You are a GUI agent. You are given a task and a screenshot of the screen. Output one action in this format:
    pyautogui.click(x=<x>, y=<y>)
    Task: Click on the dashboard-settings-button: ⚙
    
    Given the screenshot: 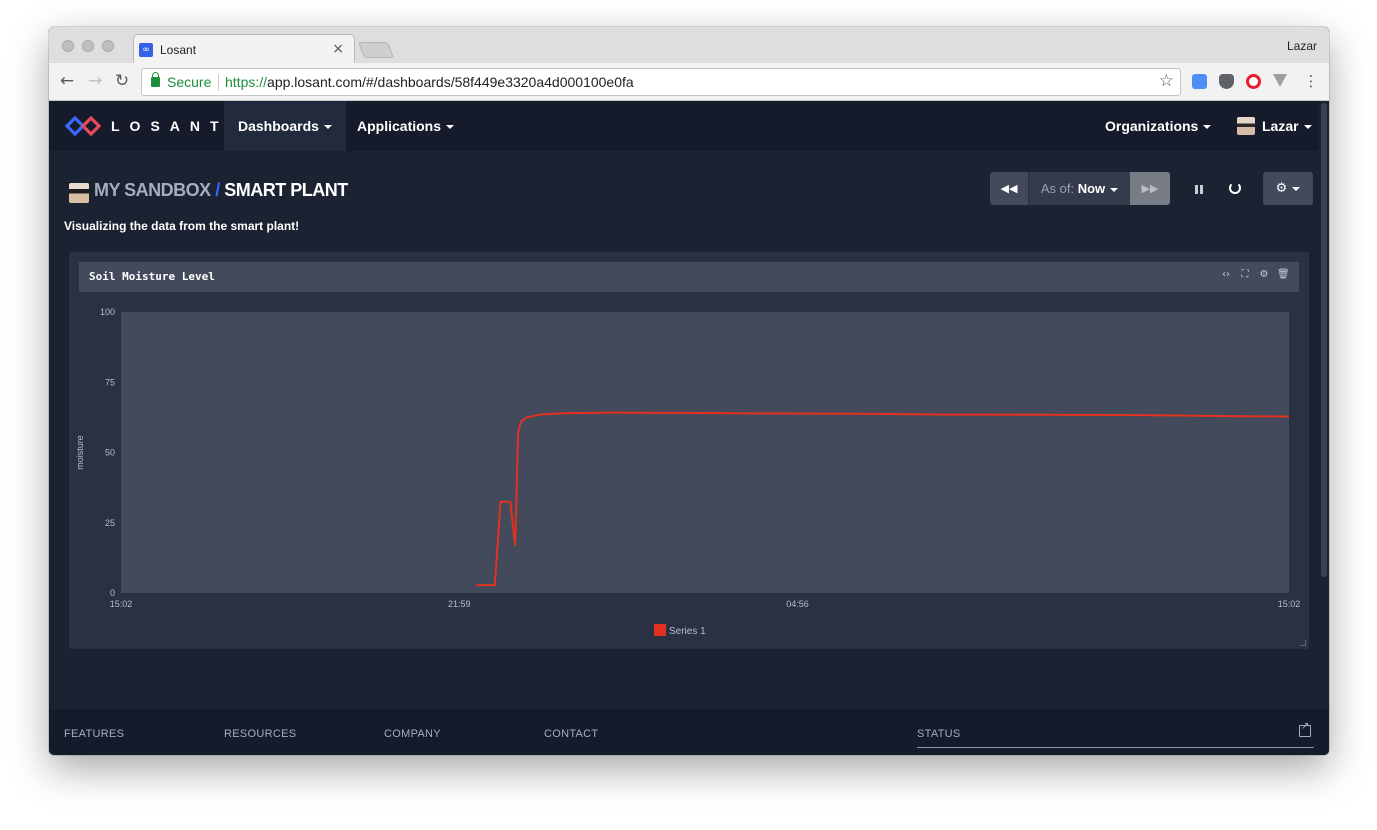 What is the action you would take?
    pyautogui.click(x=1288, y=188)
    